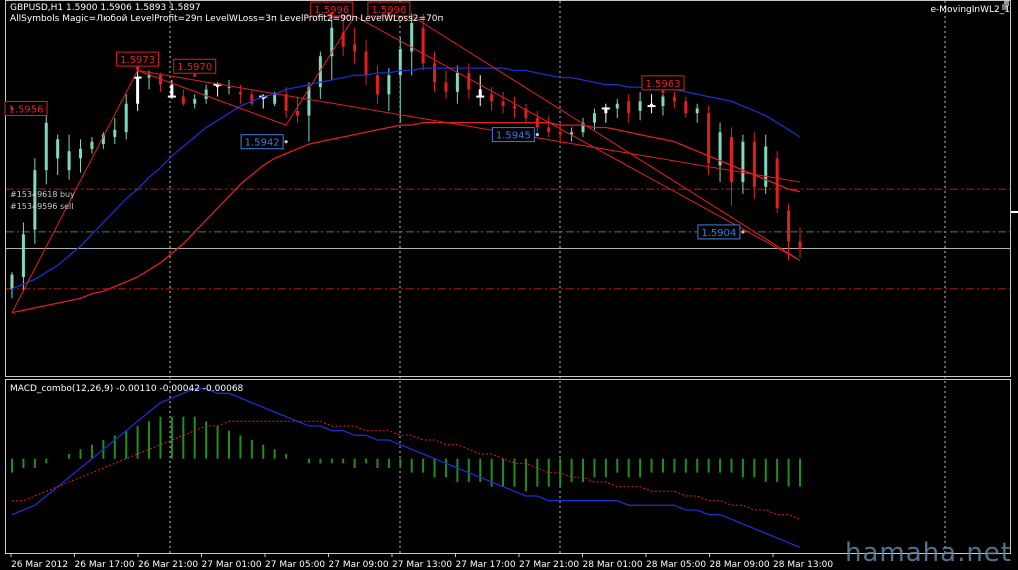  I want to click on expert-name: e-MovingInWL2_1, so click(970, 10).